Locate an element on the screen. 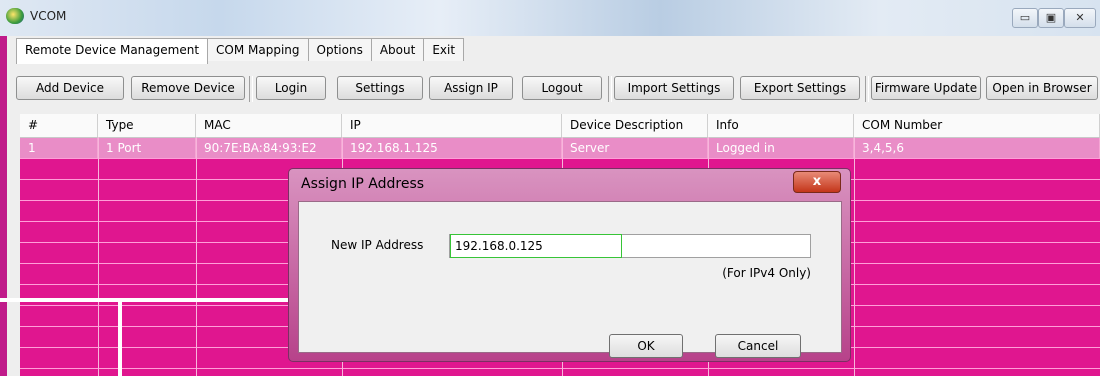  add-device-button: Add Device is located at coordinates (70, 88).